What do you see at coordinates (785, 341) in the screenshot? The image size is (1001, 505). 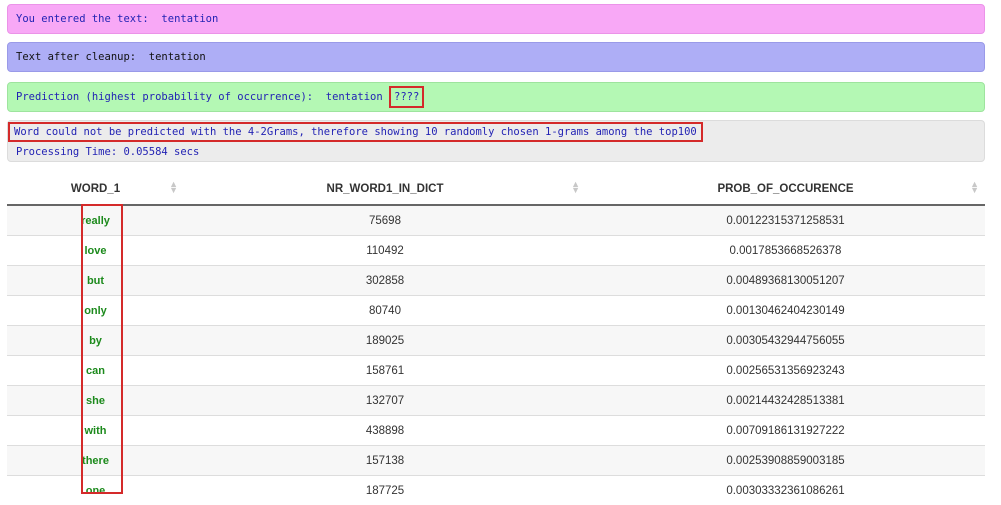 I see `prob-cell: 0.00305432944756055` at bounding box center [785, 341].